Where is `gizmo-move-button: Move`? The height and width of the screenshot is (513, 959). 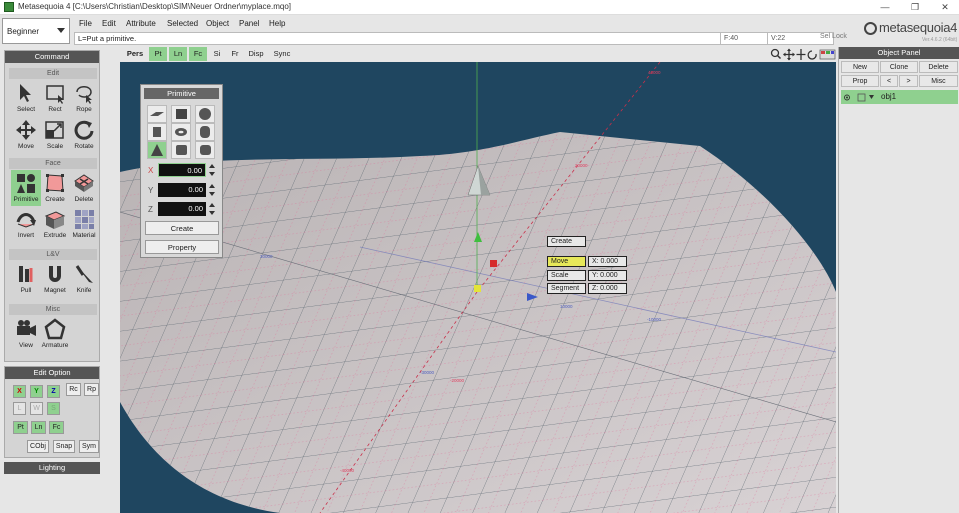
gizmo-move-button: Move is located at coordinates (566, 261).